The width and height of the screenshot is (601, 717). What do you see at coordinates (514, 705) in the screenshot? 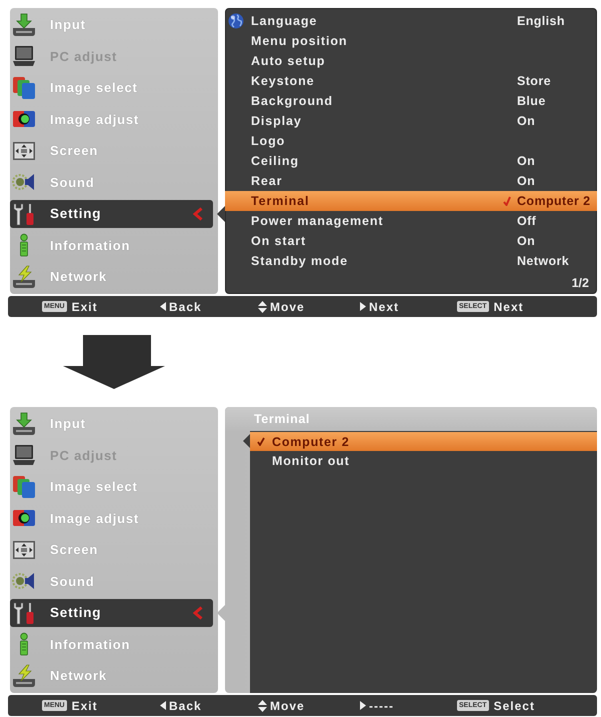
I see `hint-label: Select` at bounding box center [514, 705].